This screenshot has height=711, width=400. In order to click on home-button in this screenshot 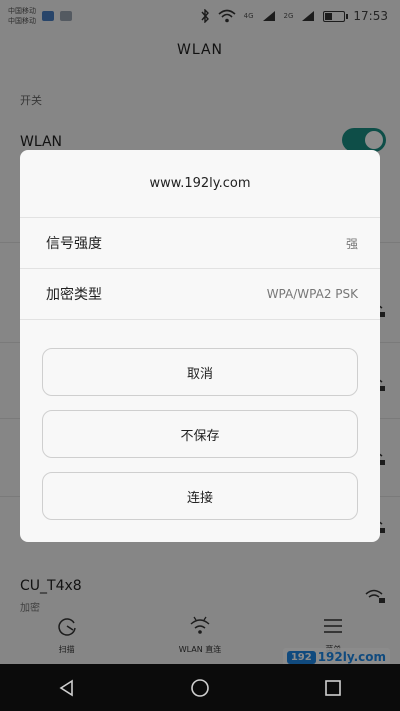, I will do `click(200, 688)`.